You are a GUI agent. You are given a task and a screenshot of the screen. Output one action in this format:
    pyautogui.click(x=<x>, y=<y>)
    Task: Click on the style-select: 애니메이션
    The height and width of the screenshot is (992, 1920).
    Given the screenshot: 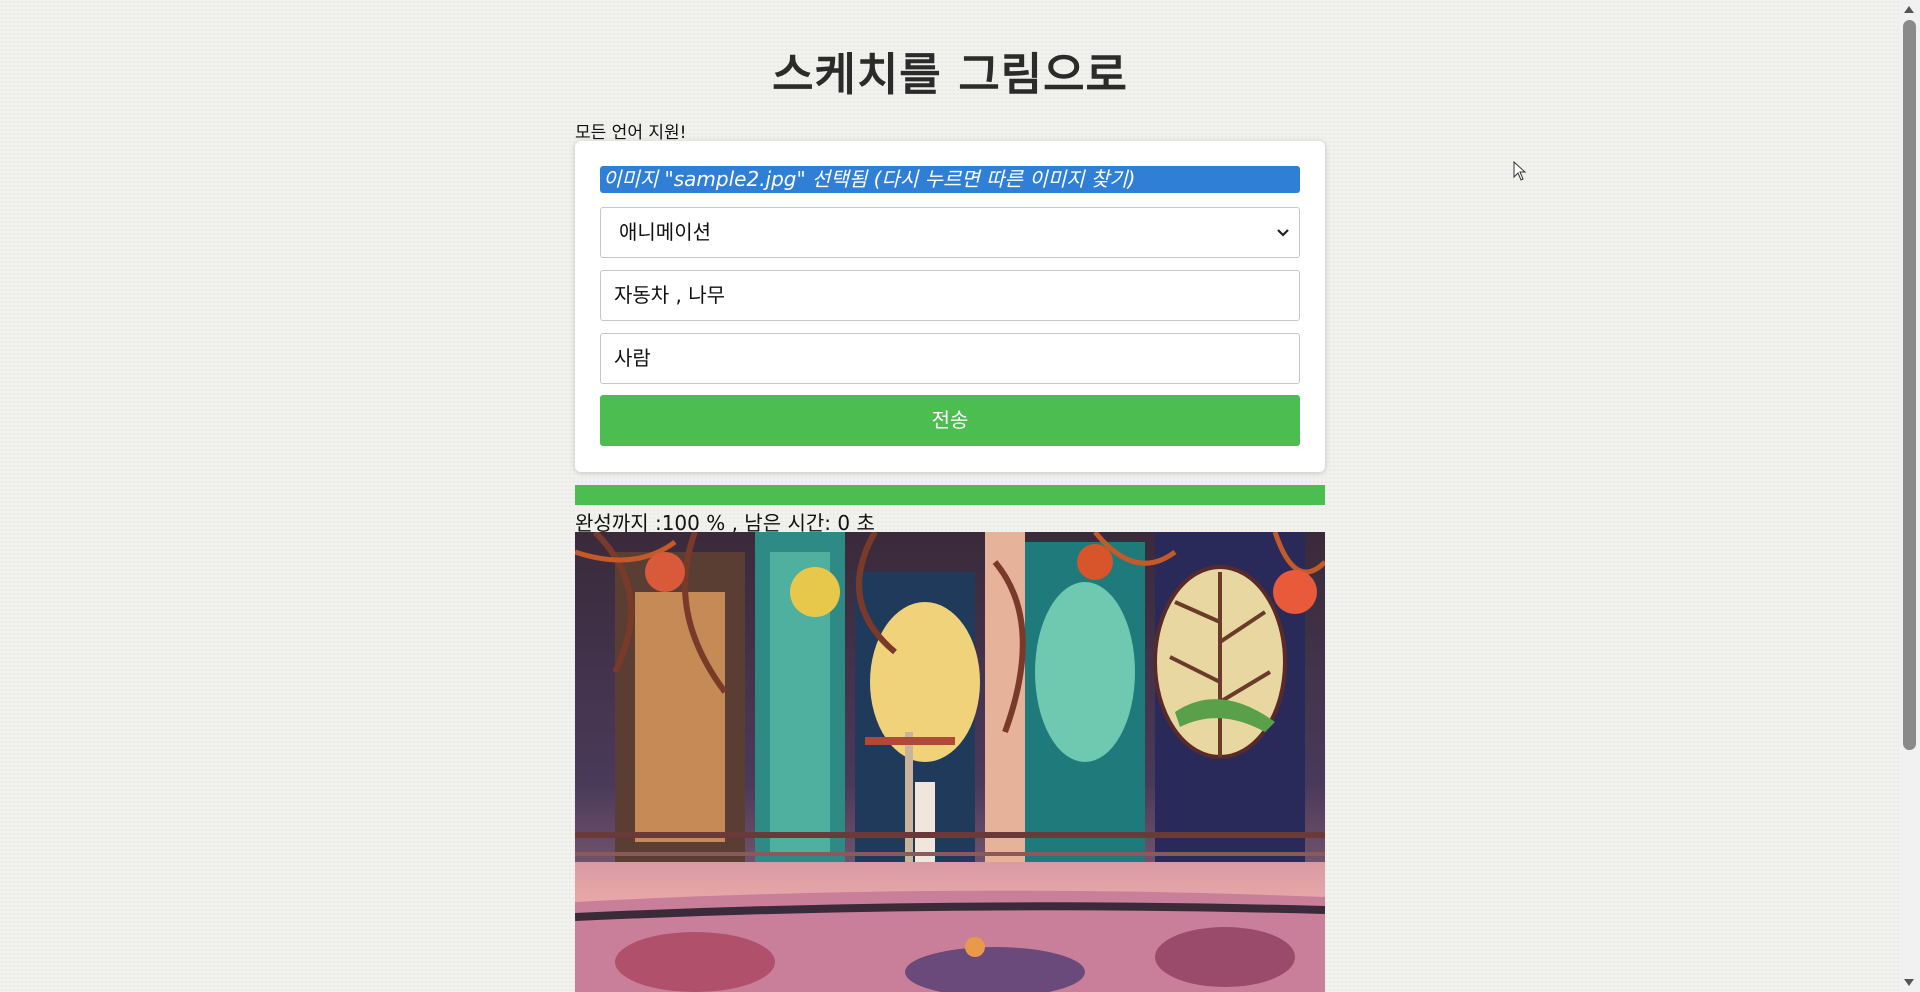 What is the action you would take?
    pyautogui.click(x=950, y=232)
    